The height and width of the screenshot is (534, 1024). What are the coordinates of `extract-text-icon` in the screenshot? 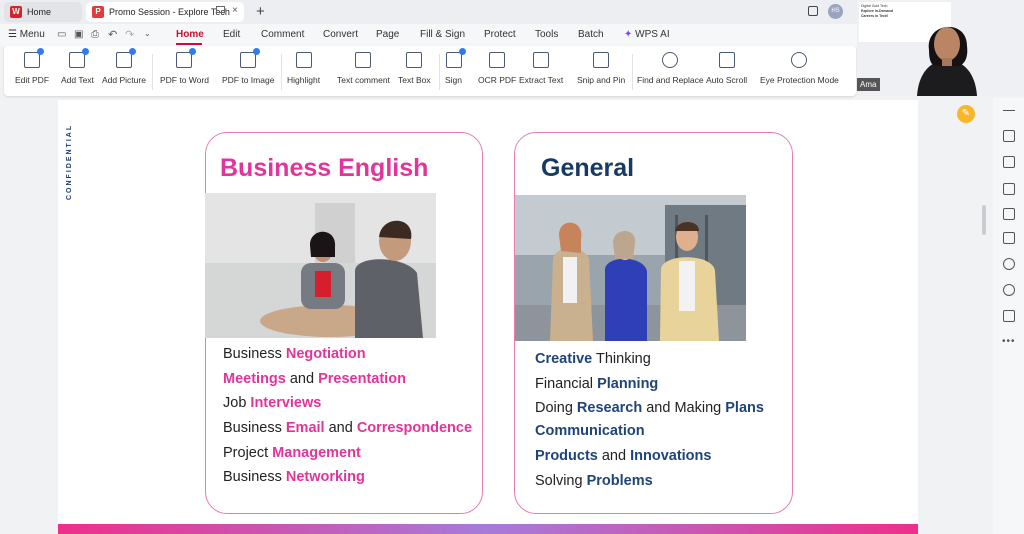 It's located at (541, 60).